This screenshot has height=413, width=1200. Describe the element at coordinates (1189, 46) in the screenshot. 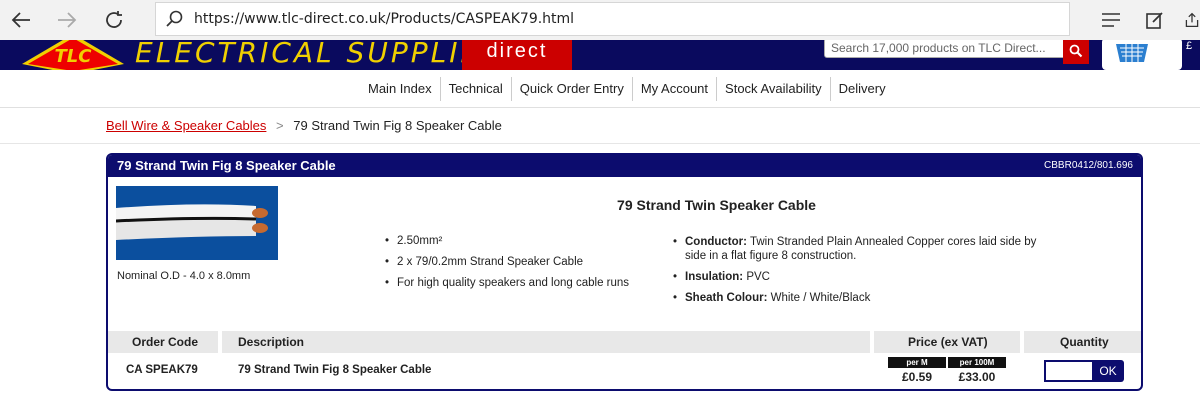

I see `basket-total: £` at that location.